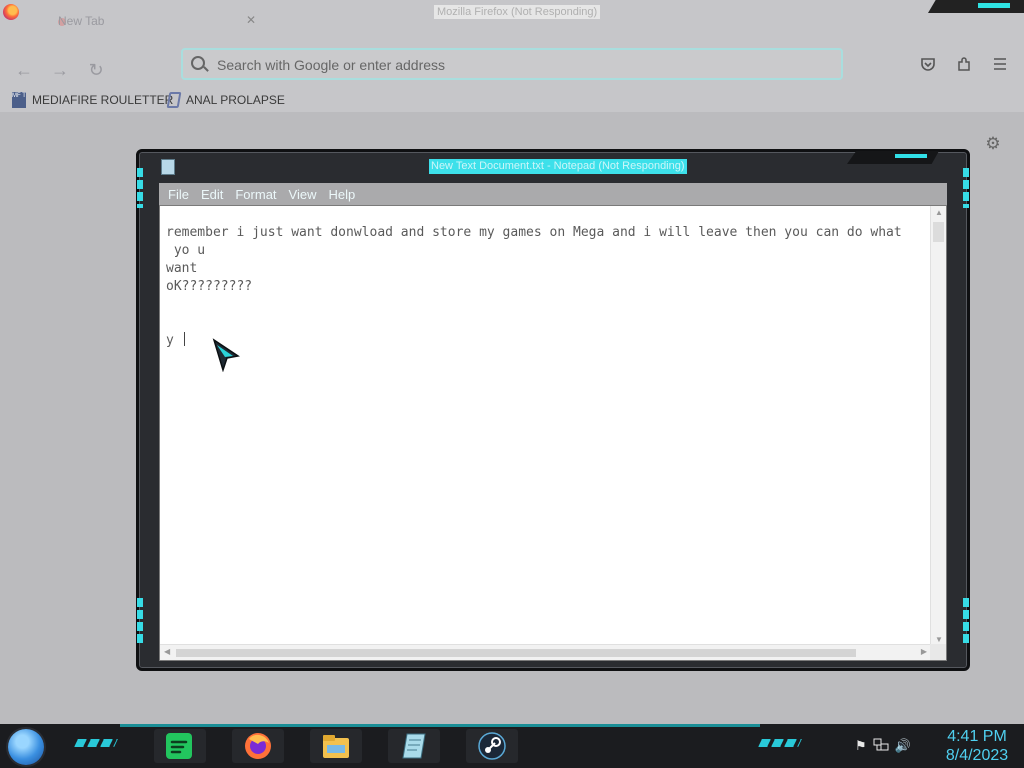  I want to click on size-grip, so click(938, 652).